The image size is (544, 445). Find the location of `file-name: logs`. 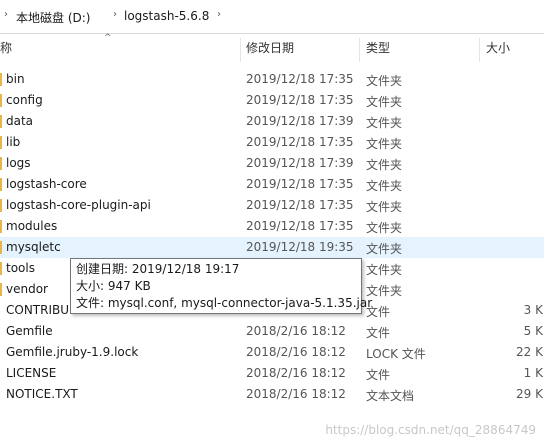

file-name: logs is located at coordinates (18, 163).